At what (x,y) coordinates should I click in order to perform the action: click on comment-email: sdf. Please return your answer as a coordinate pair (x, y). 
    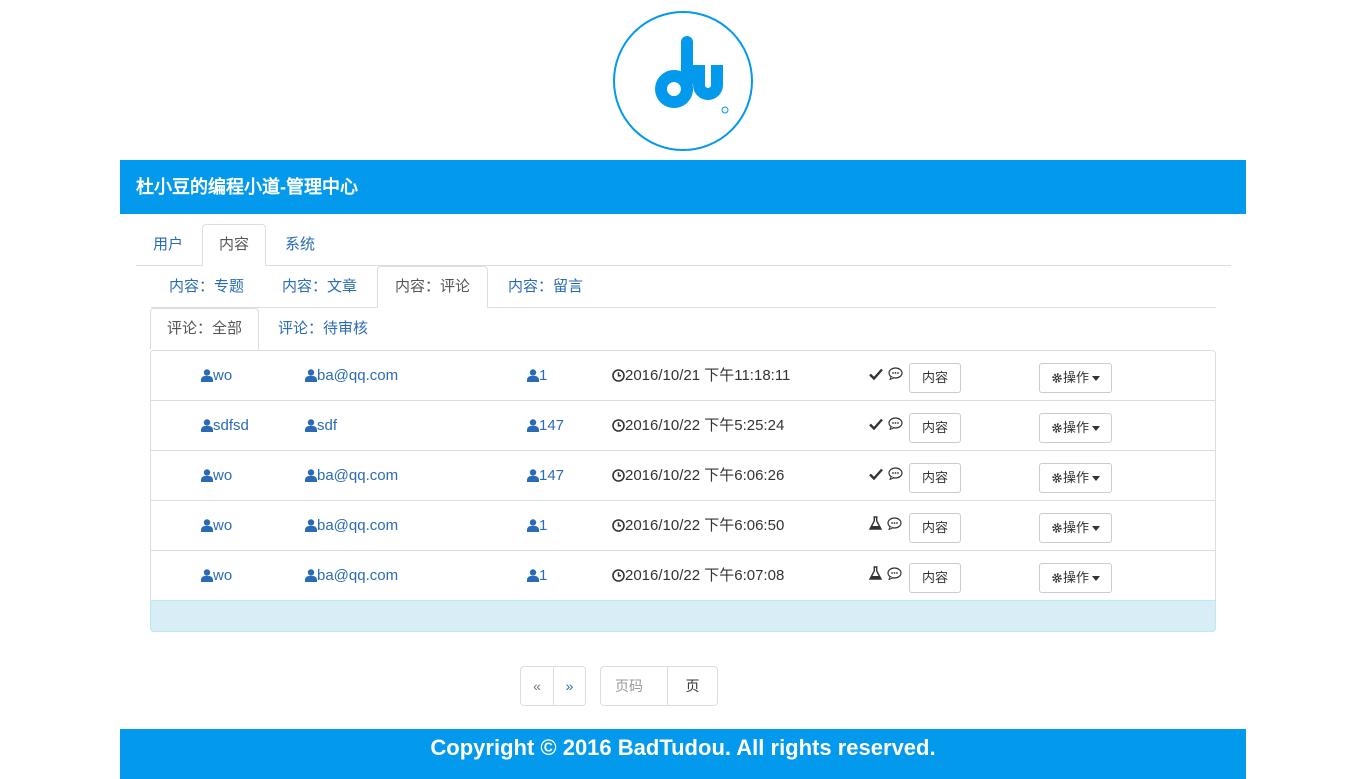
    Looking at the image, I should click on (321, 426).